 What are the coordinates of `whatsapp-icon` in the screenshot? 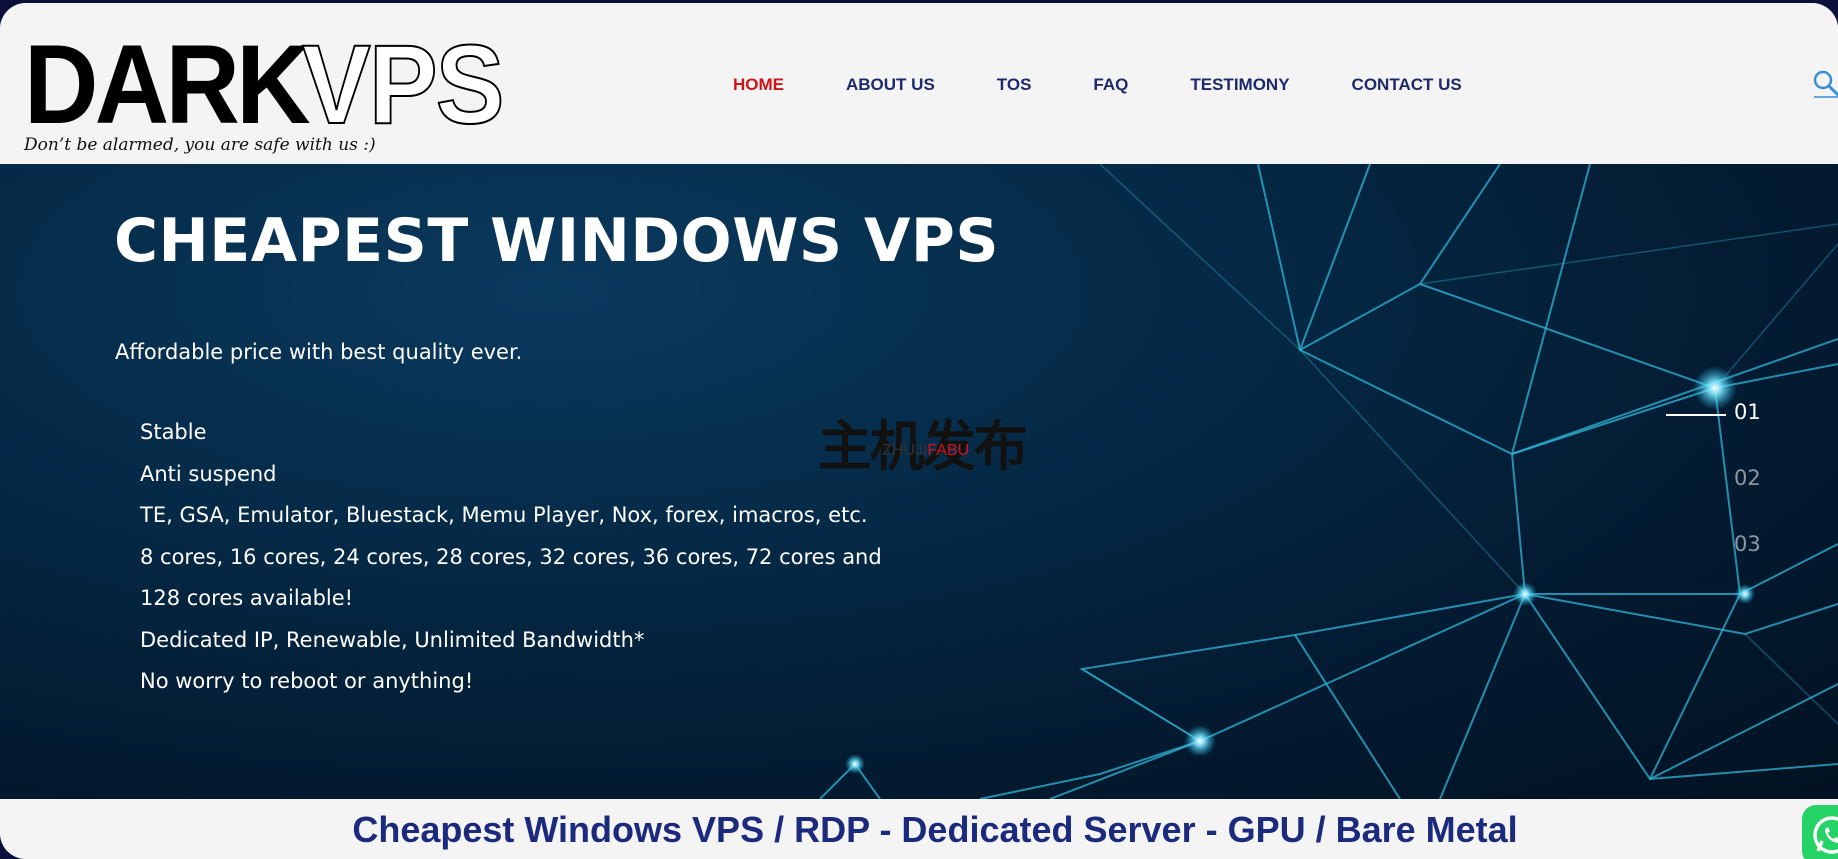 It's located at (1820, 832).